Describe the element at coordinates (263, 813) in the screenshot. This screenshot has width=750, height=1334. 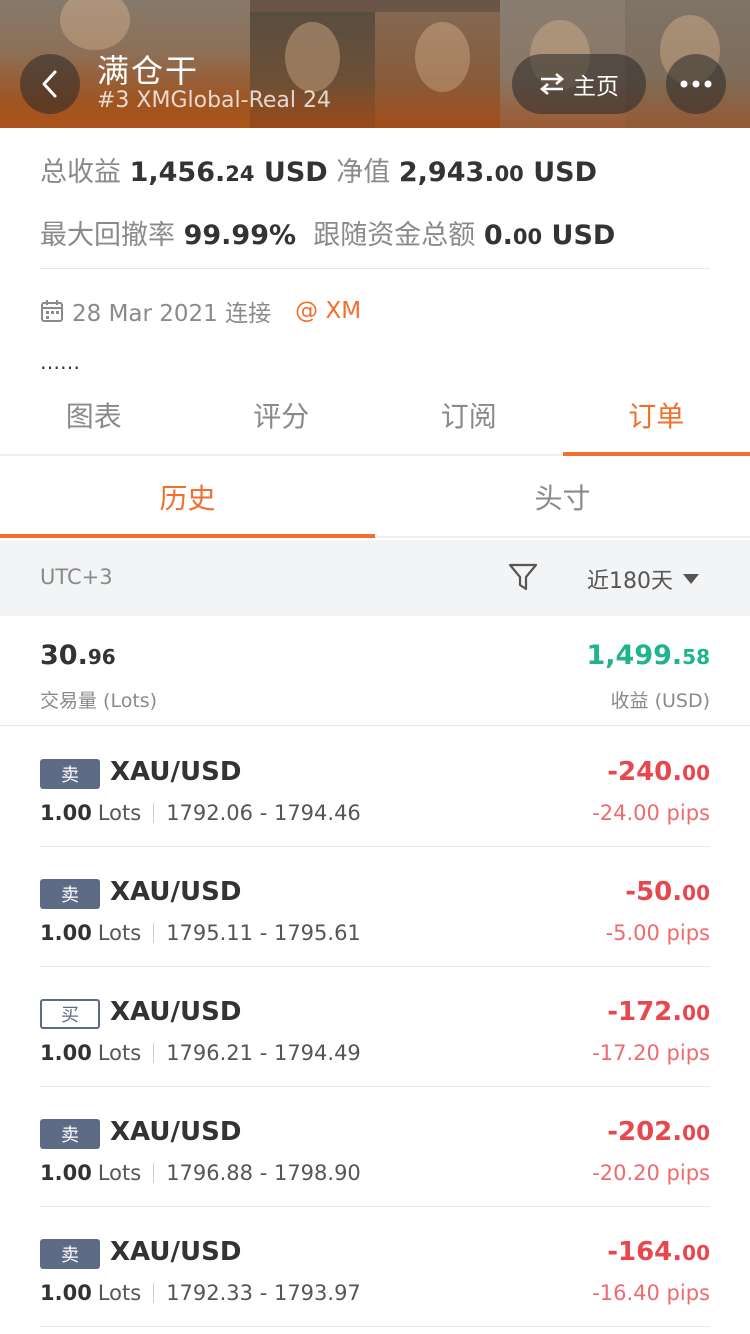
I see `order-price-range: 1792.06 - 1794.46` at that location.